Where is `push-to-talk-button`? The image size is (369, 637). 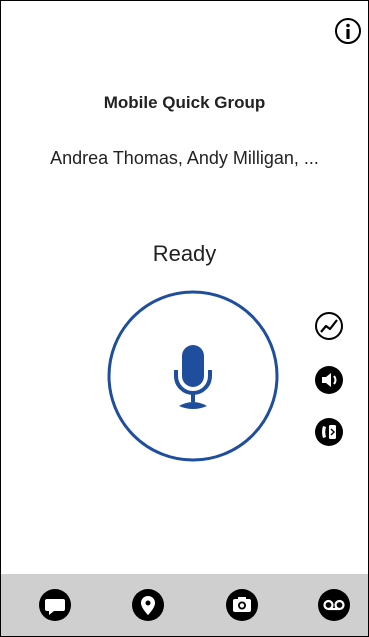 push-to-talk-button is located at coordinates (193, 376).